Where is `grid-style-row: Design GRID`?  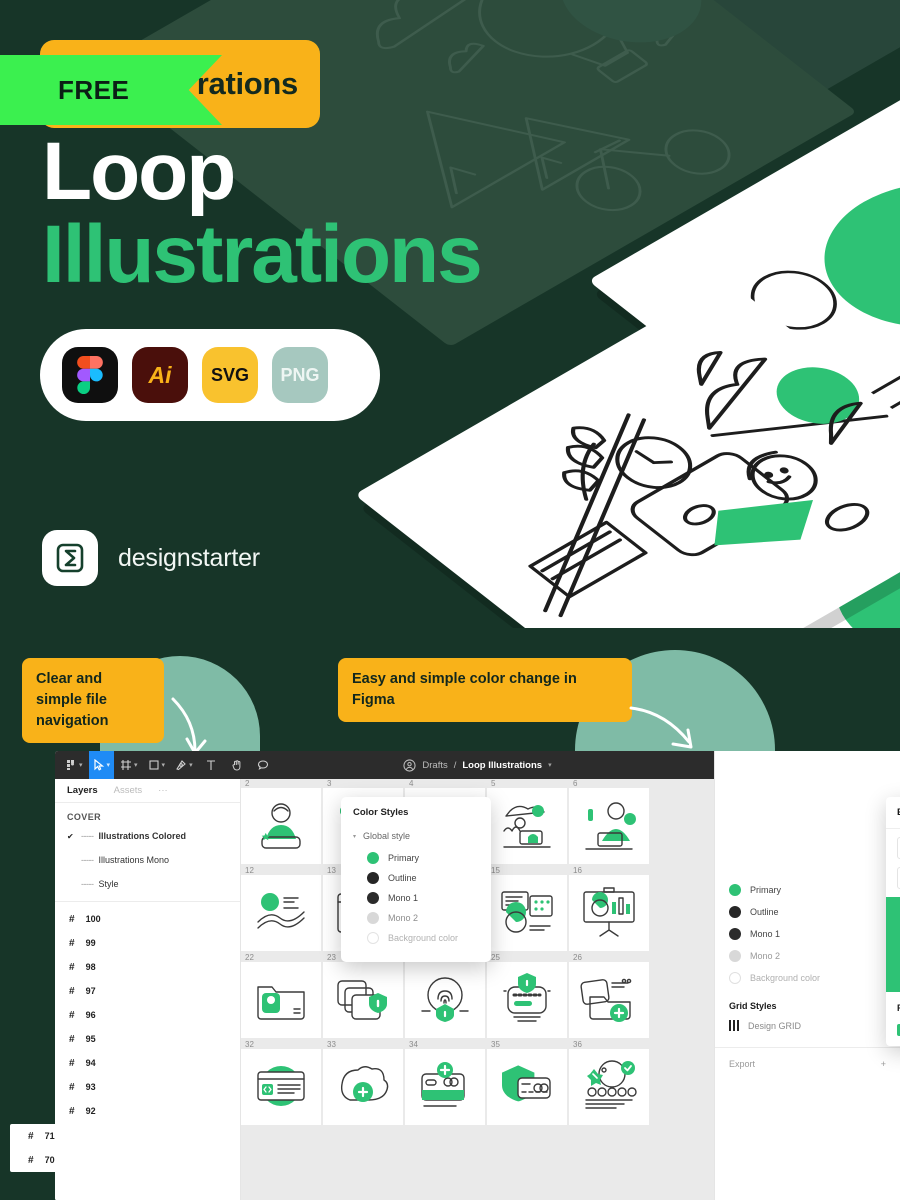
grid-style-row: Design GRID is located at coordinates (807, 1029).